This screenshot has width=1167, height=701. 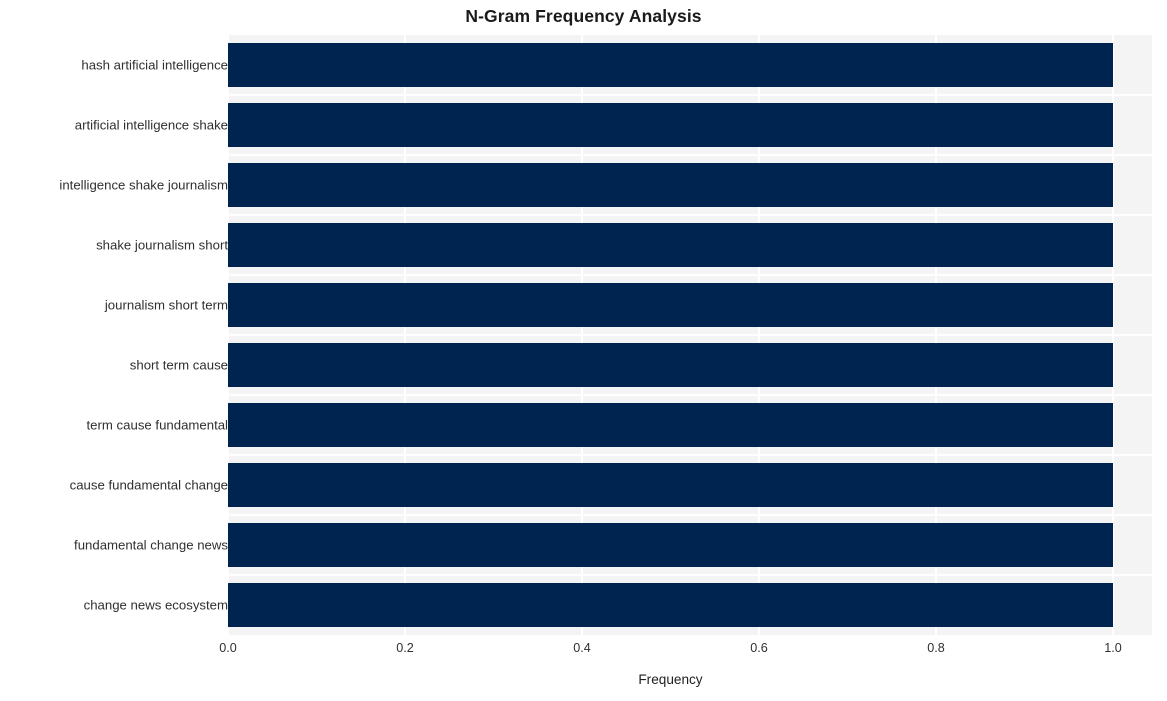 I want to click on y-tick-label: fundamental change news, so click(x=151, y=545).